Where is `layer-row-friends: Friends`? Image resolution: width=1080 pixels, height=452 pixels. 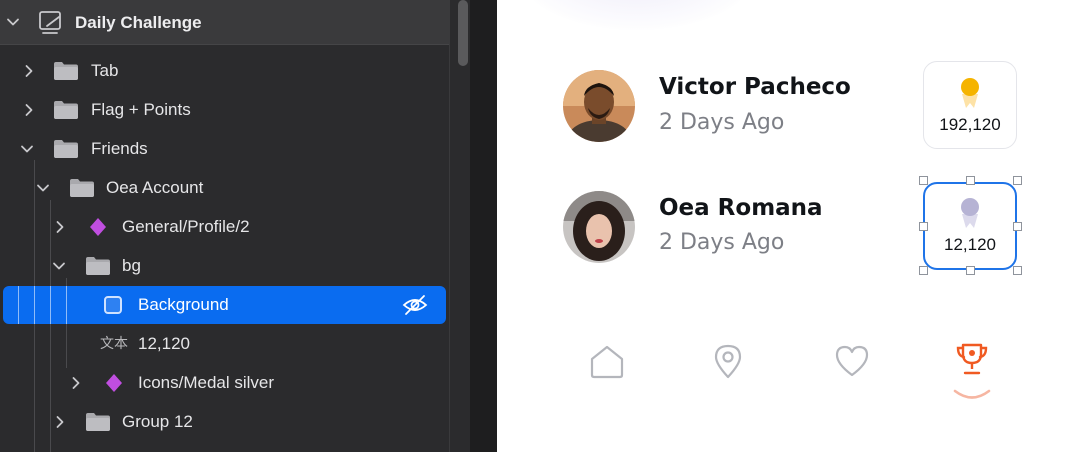
layer-row-friends: Friends is located at coordinates (224, 148).